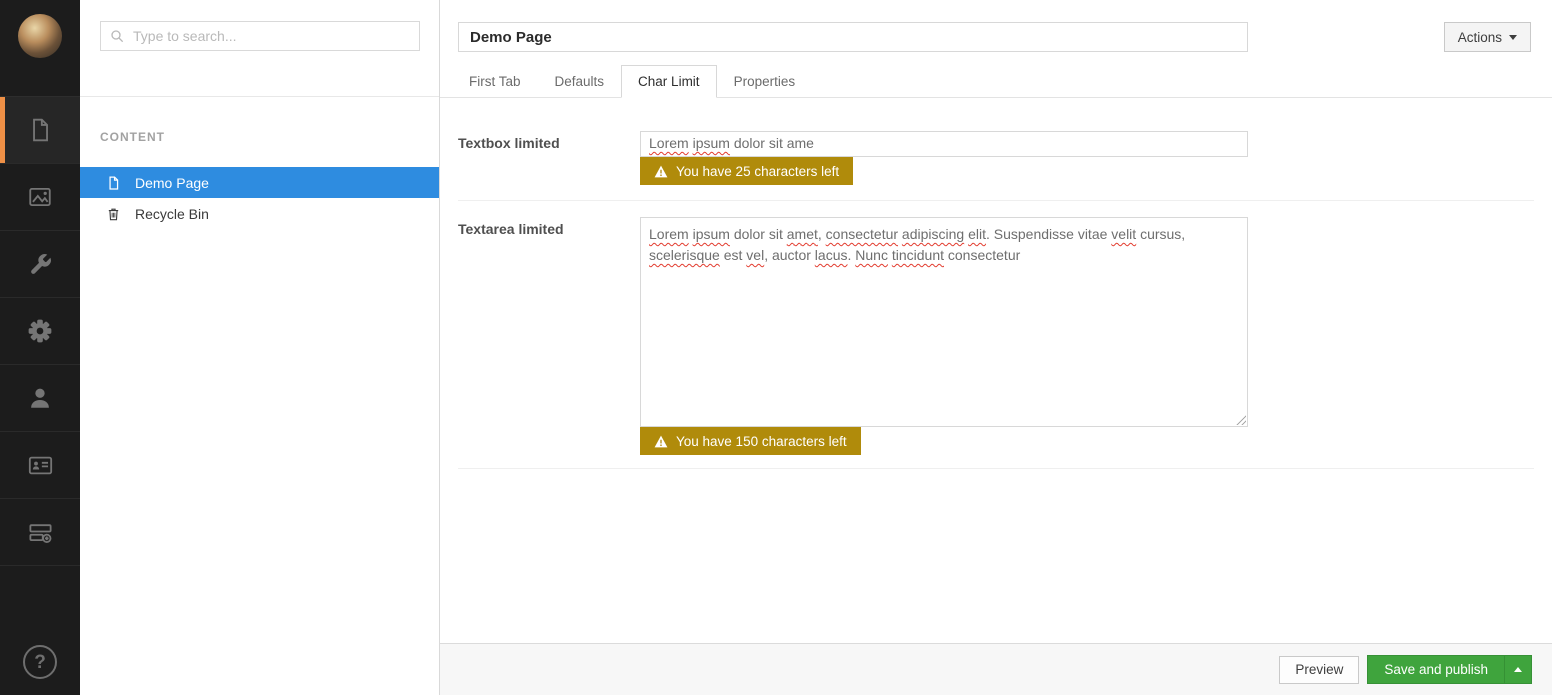 This screenshot has width=1552, height=695. I want to click on sidebar-item-developer, so click(40, 331).